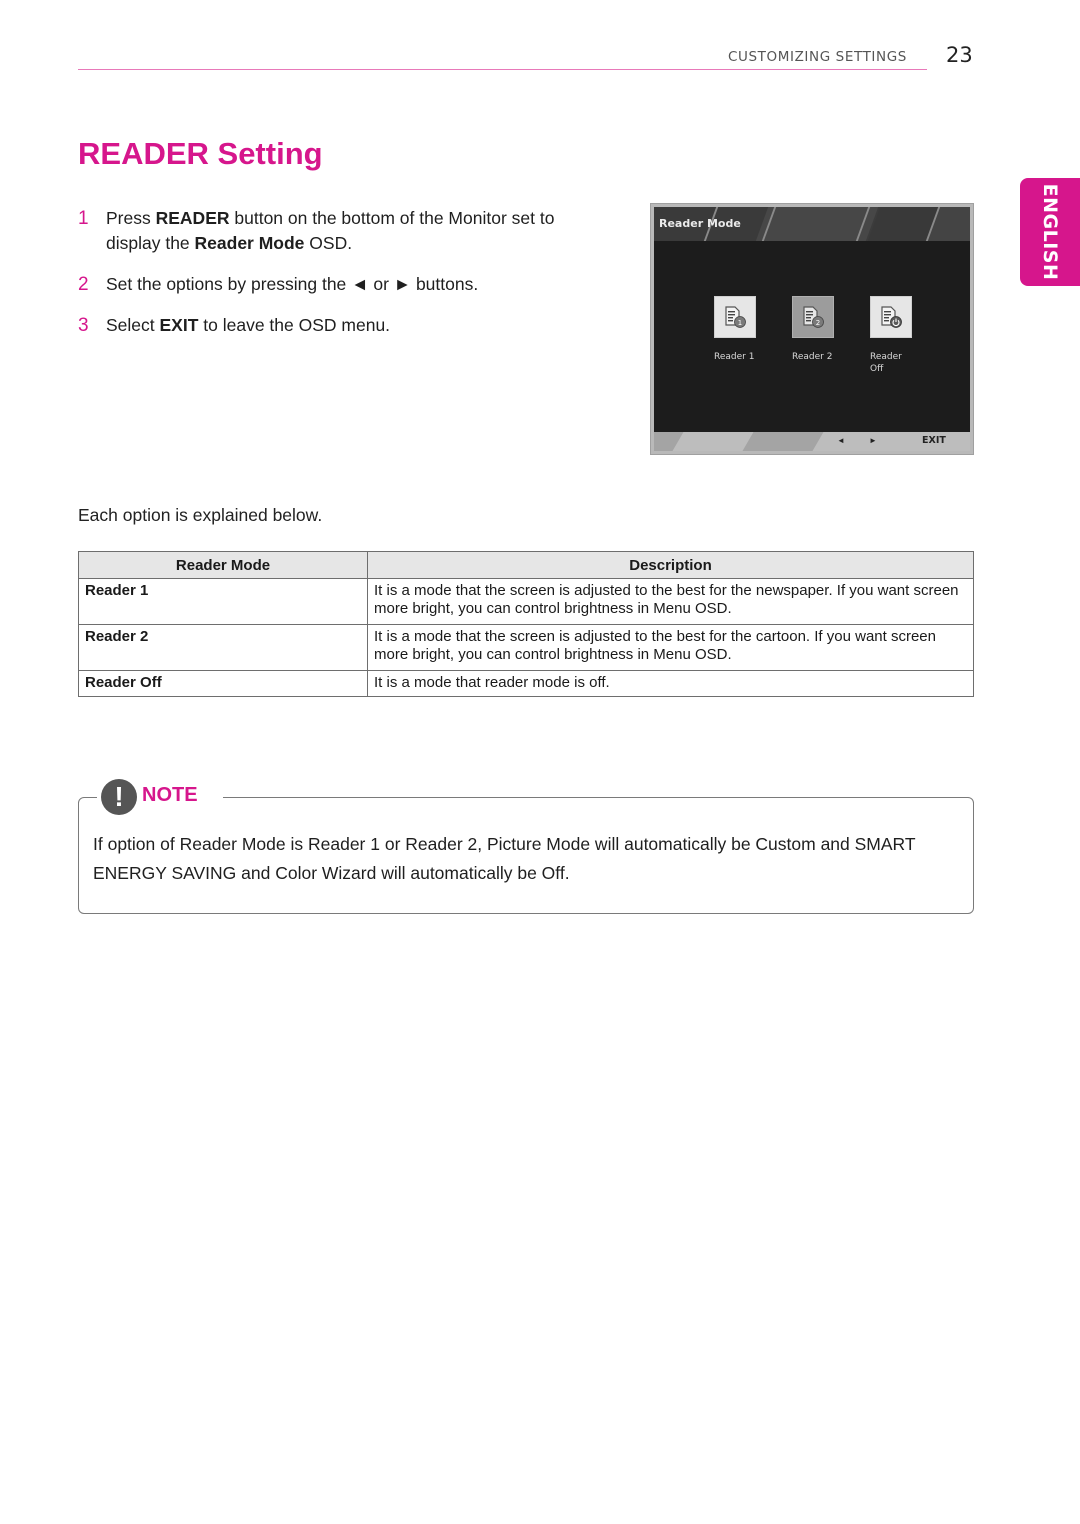 Image resolution: width=1080 pixels, height=1524 pixels. What do you see at coordinates (812, 441) in the screenshot?
I see `osd-footer: ◄ ► EXIT` at bounding box center [812, 441].